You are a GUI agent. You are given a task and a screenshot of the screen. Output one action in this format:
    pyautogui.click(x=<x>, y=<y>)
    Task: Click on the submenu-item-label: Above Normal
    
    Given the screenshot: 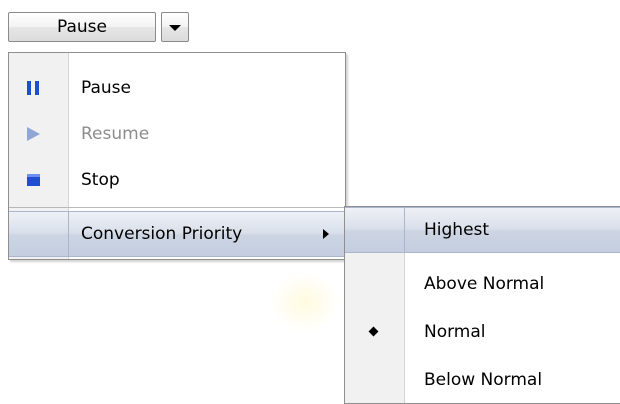 What is the action you would take?
    pyautogui.click(x=484, y=284)
    